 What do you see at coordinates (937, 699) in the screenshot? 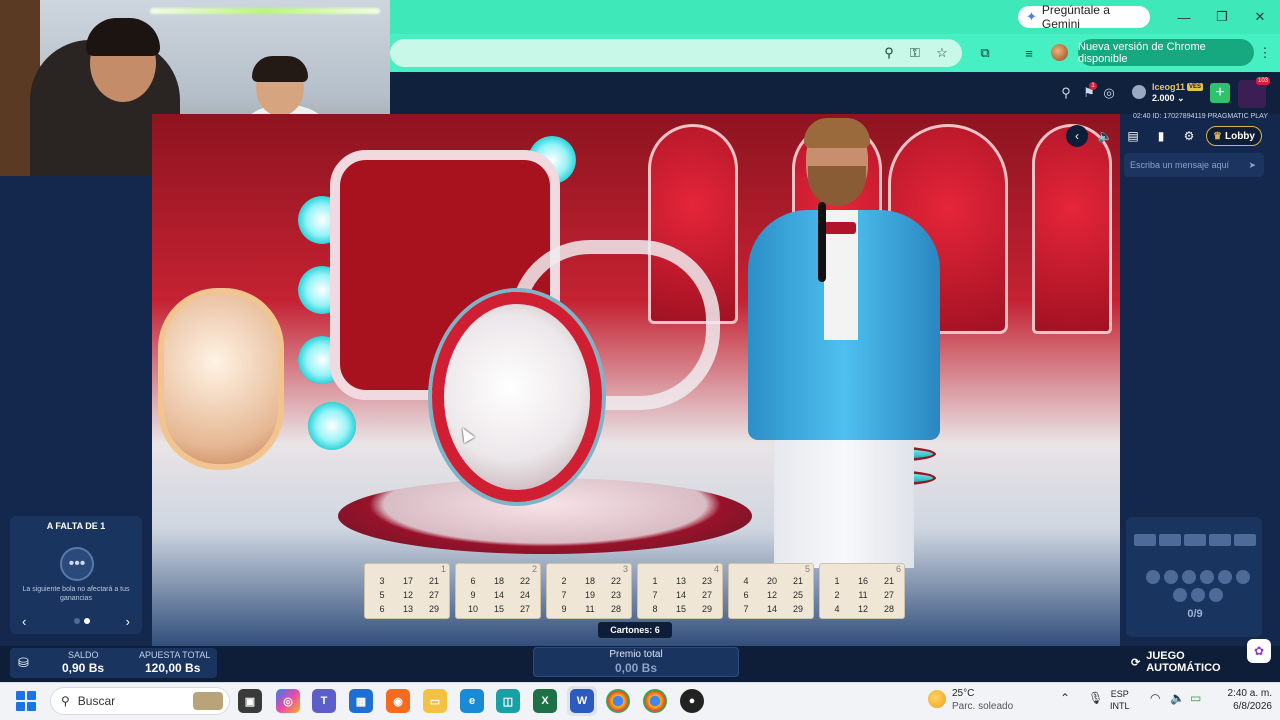
I see `weather-sun-icon` at bounding box center [937, 699].